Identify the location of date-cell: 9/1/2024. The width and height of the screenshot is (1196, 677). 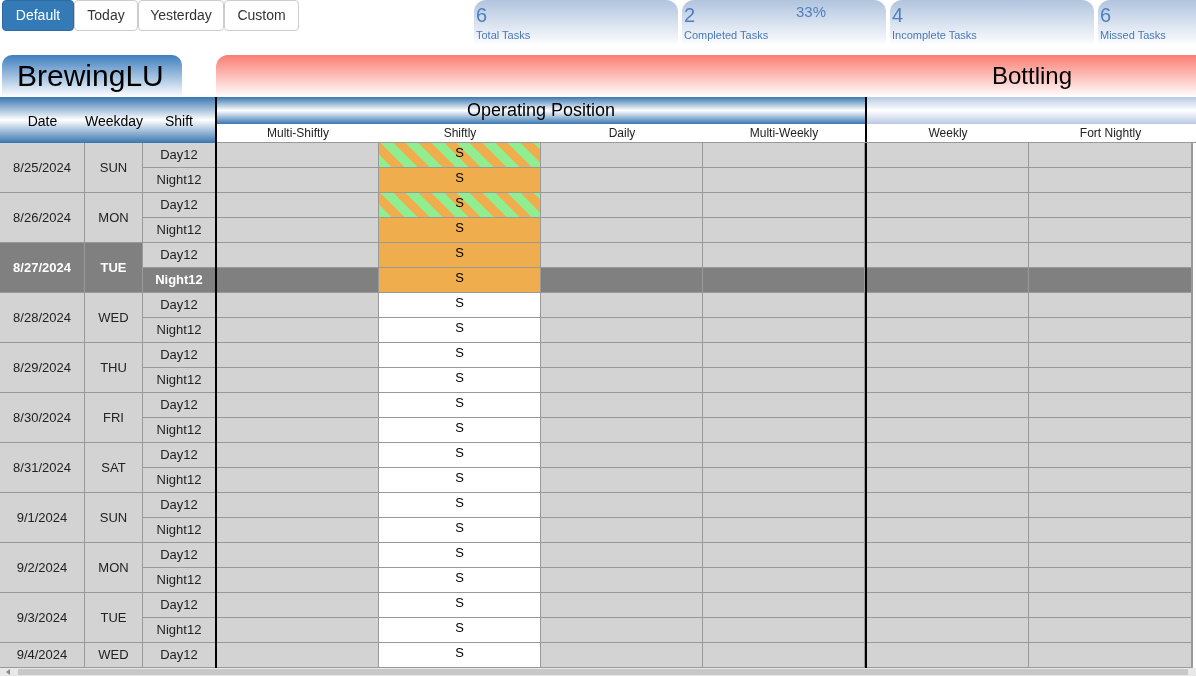
(42, 518).